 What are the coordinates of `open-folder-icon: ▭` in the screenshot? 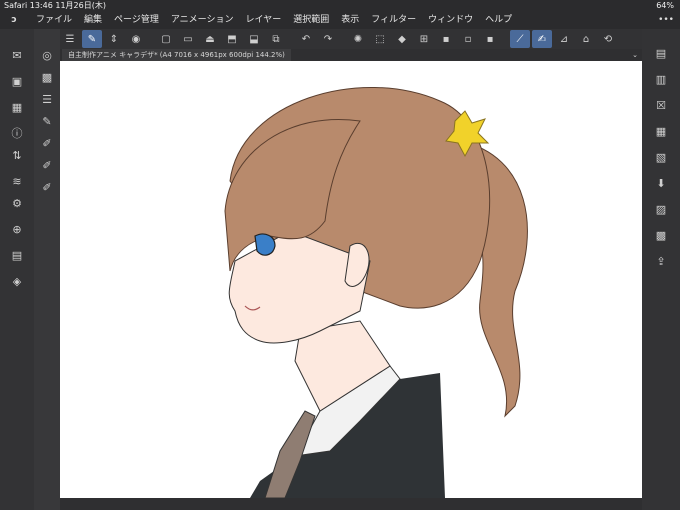 It's located at (188, 39).